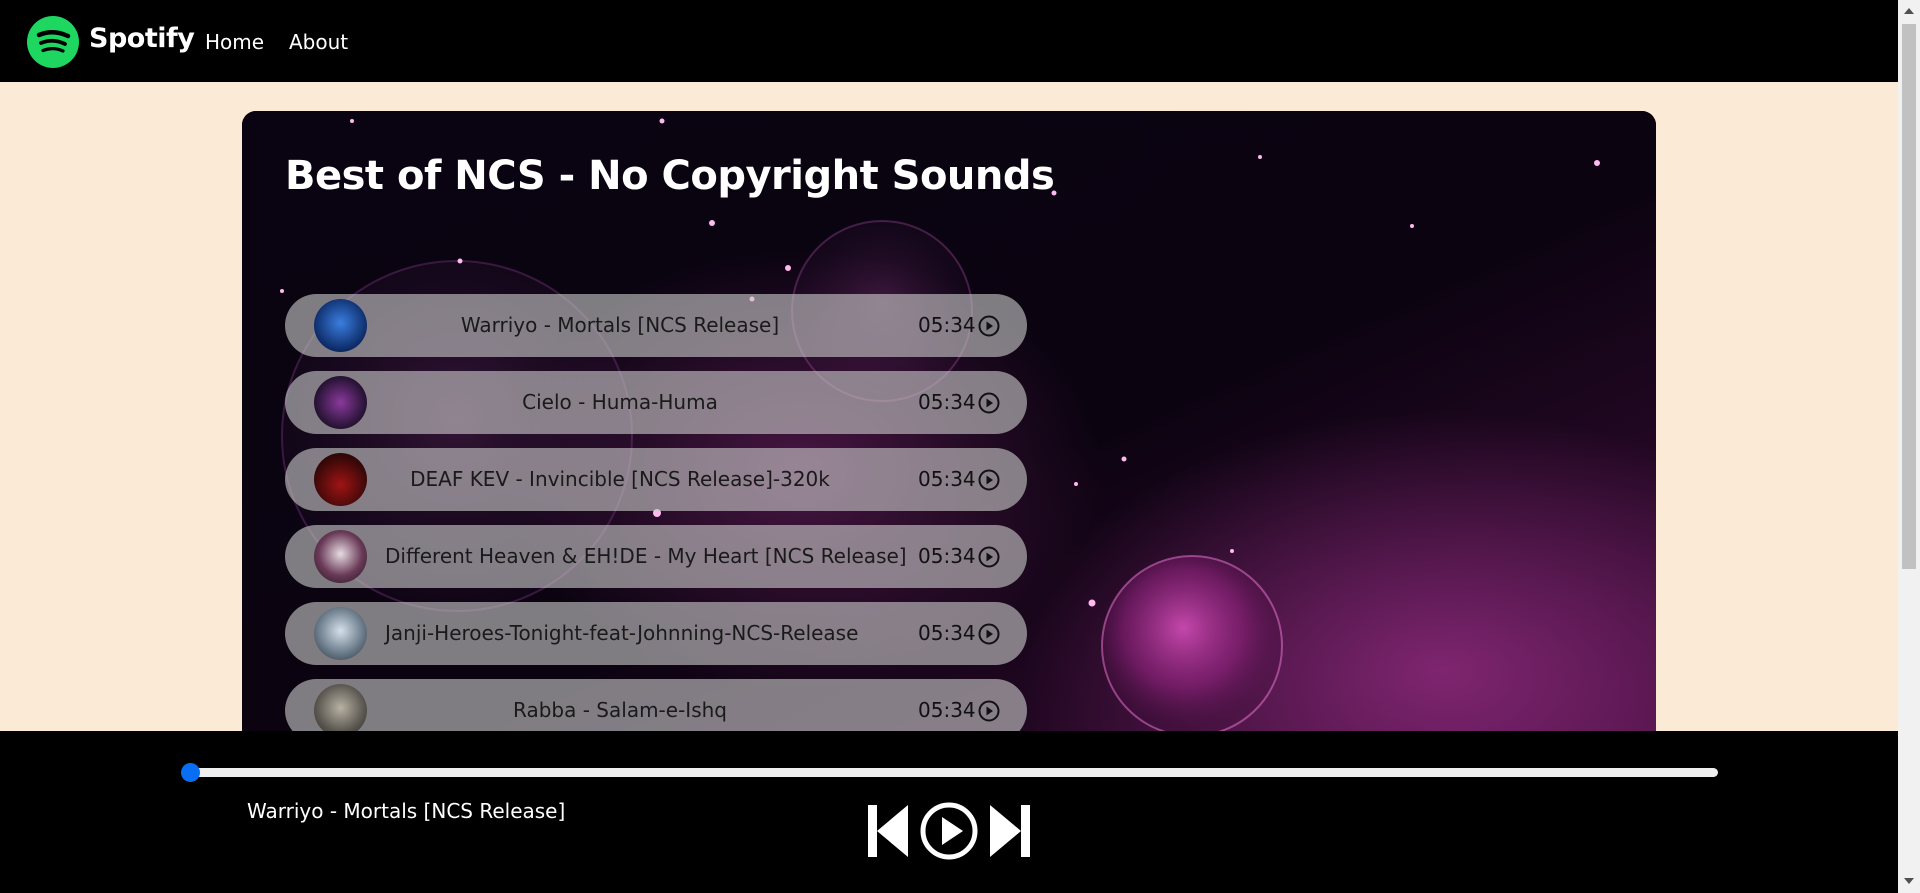  What do you see at coordinates (1909, 881) in the screenshot?
I see `scroll-down-arrow-icon` at bounding box center [1909, 881].